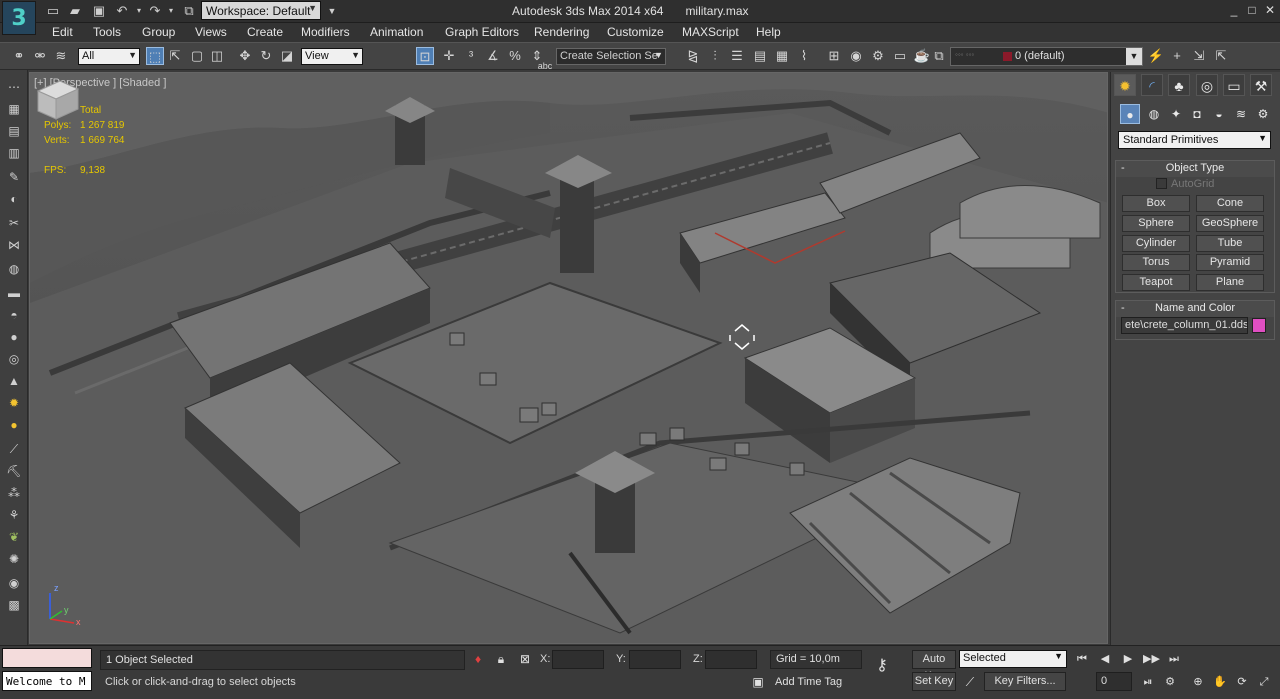 The height and width of the screenshot is (699, 1280). I want to click on key-mode-dropdown: Selected ▼, so click(1013, 659).